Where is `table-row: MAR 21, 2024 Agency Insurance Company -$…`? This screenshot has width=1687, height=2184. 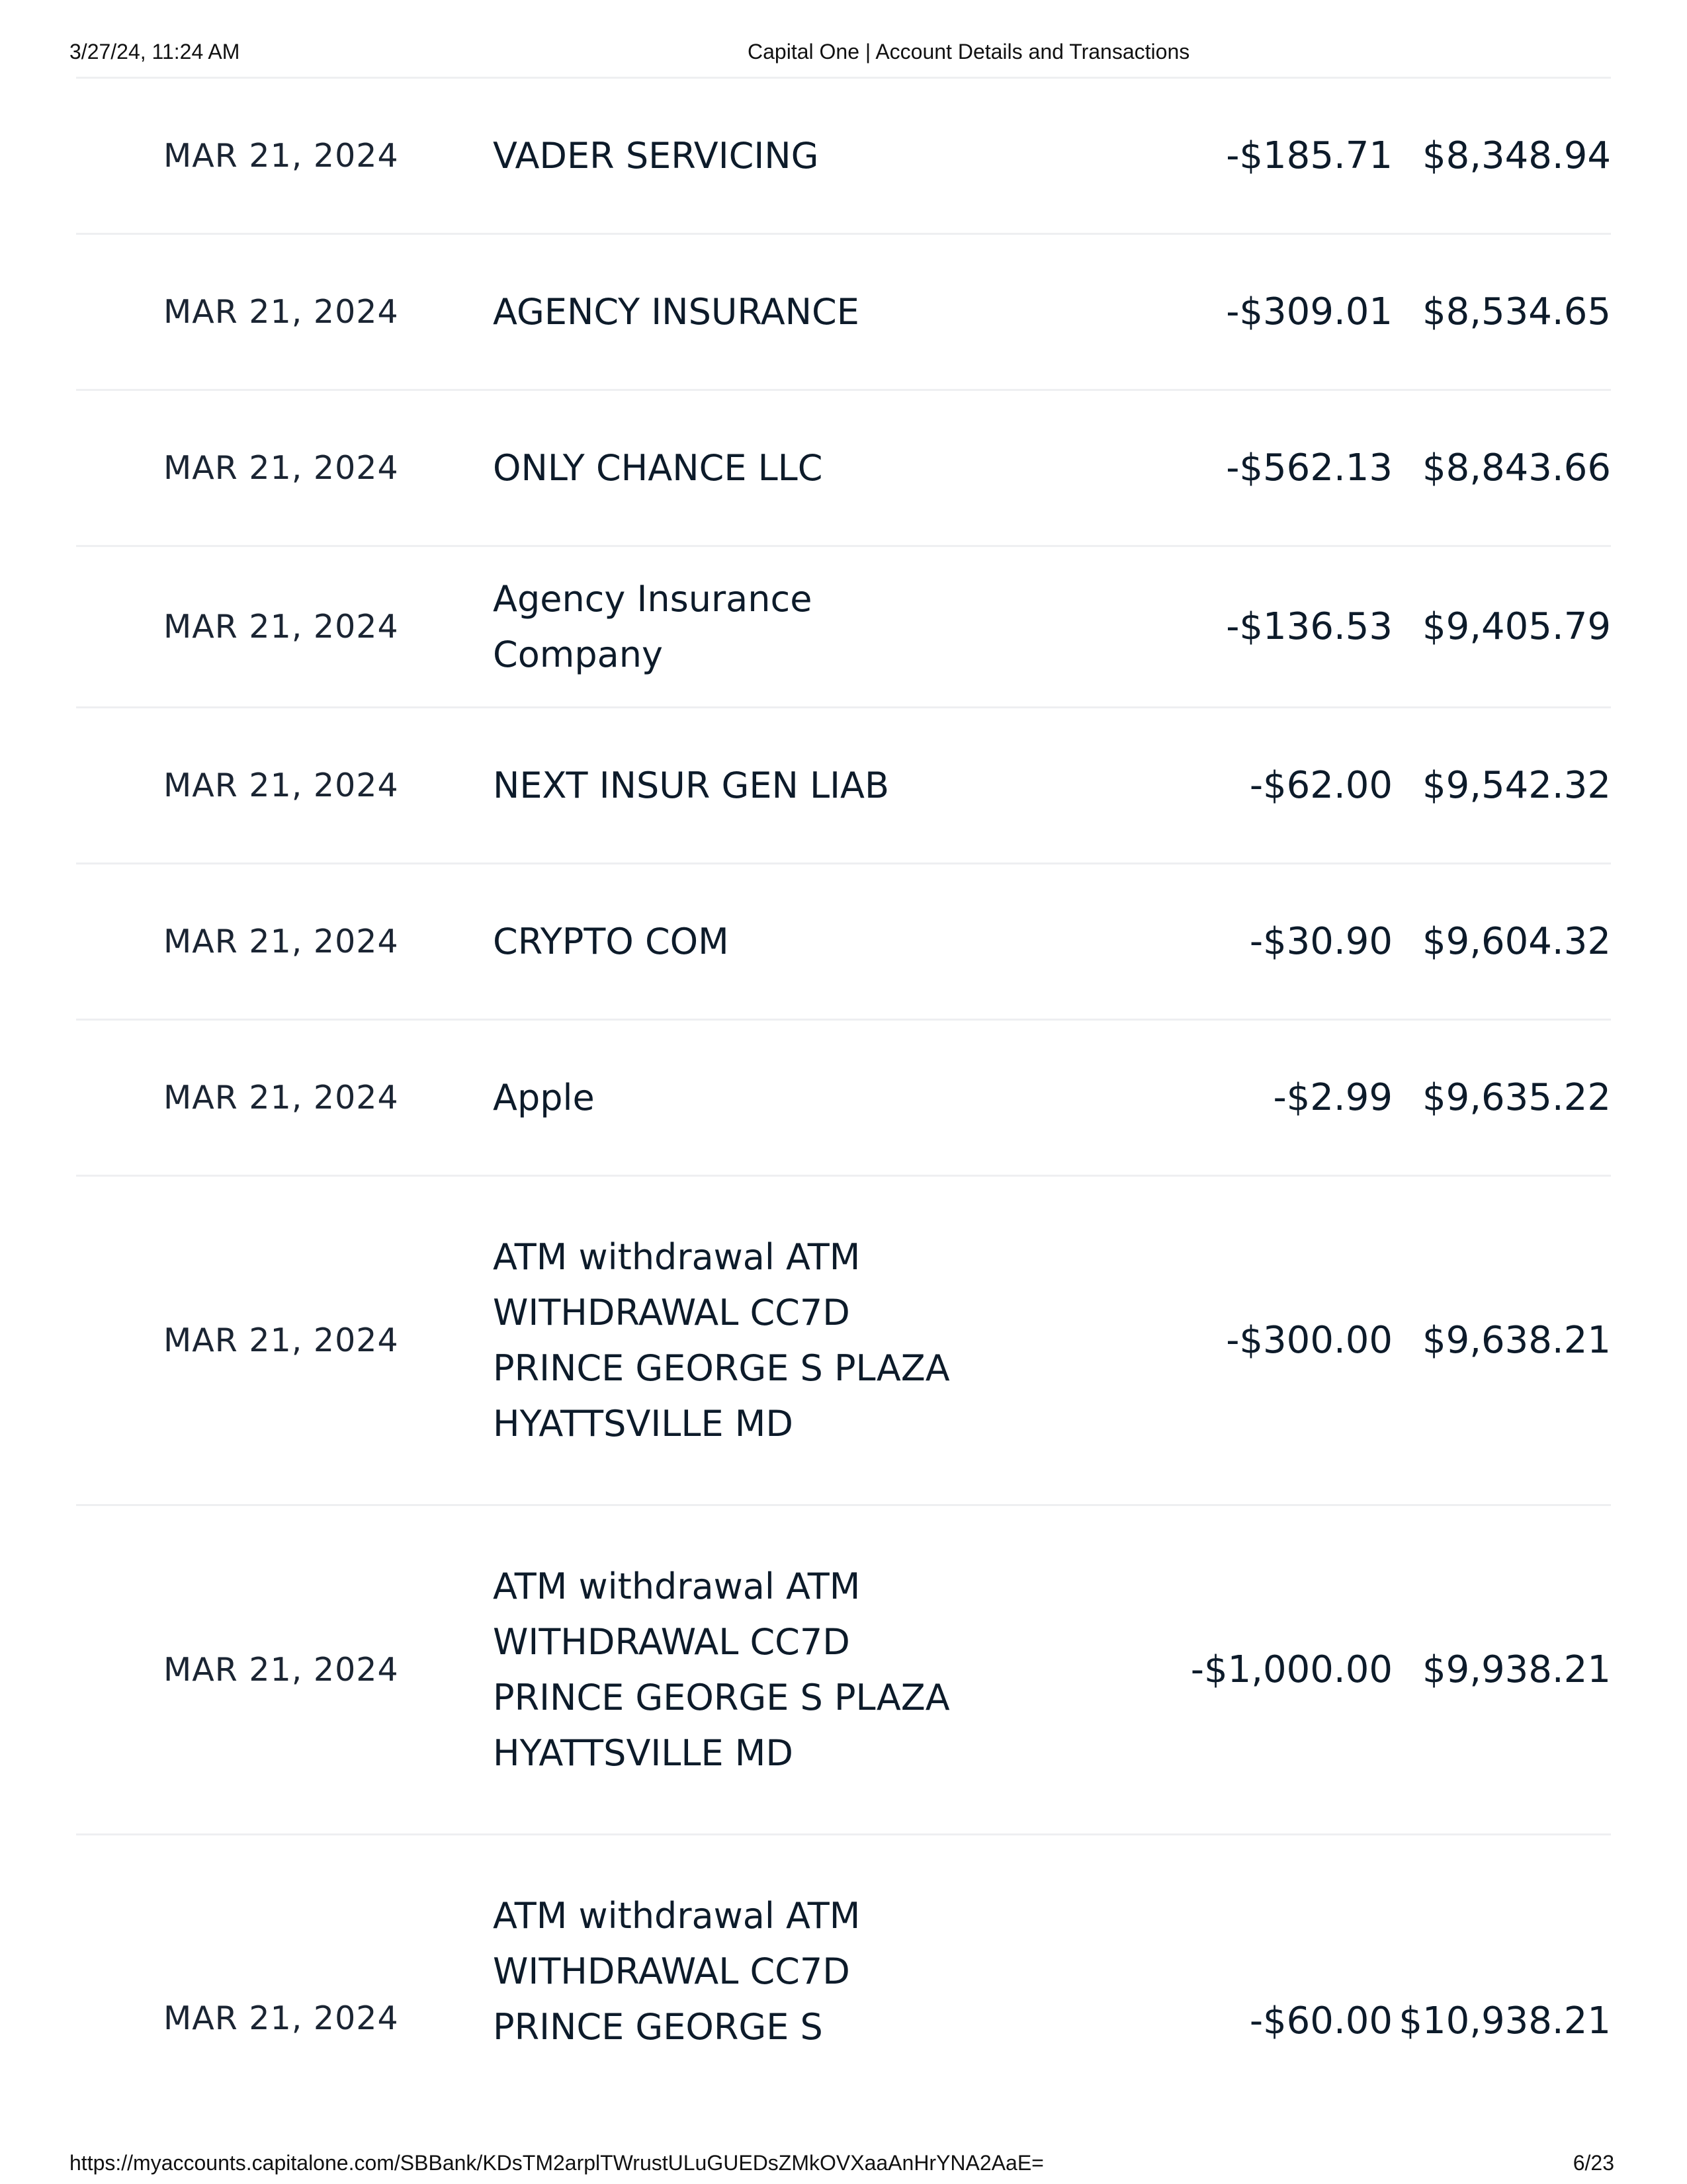 table-row: MAR 21, 2024 Agency Insurance Company -$… is located at coordinates (844, 625).